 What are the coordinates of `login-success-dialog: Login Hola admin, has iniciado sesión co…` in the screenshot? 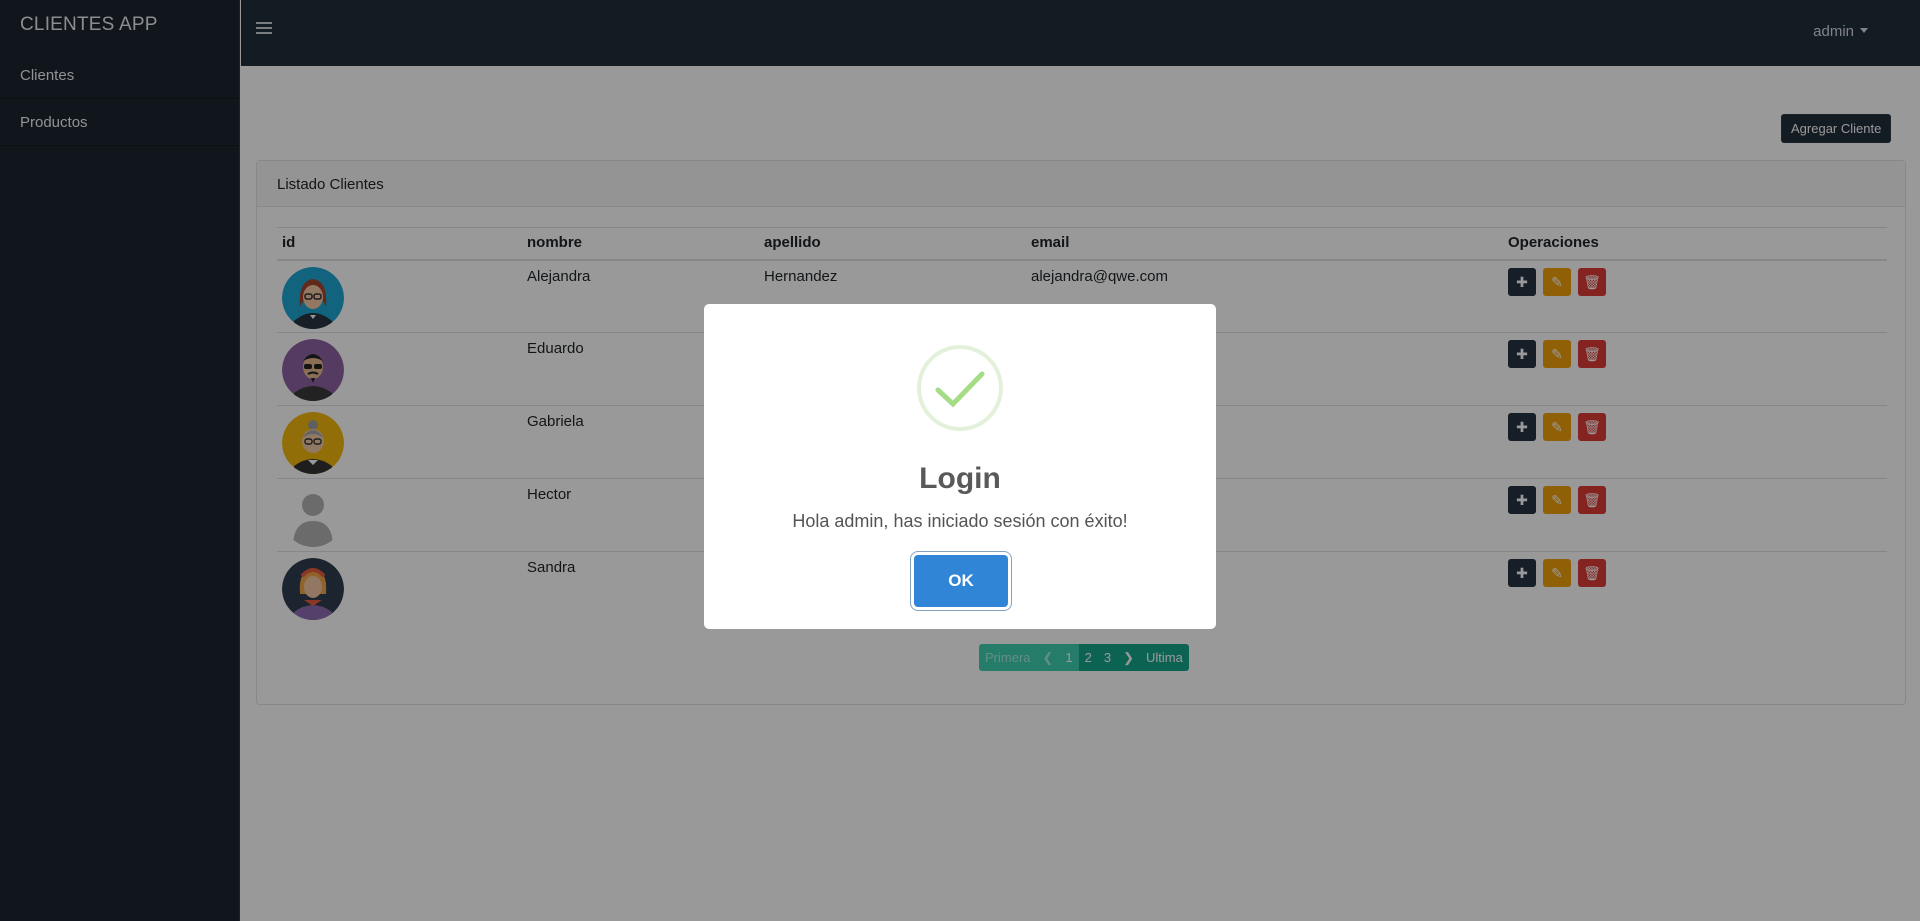 It's located at (960, 466).